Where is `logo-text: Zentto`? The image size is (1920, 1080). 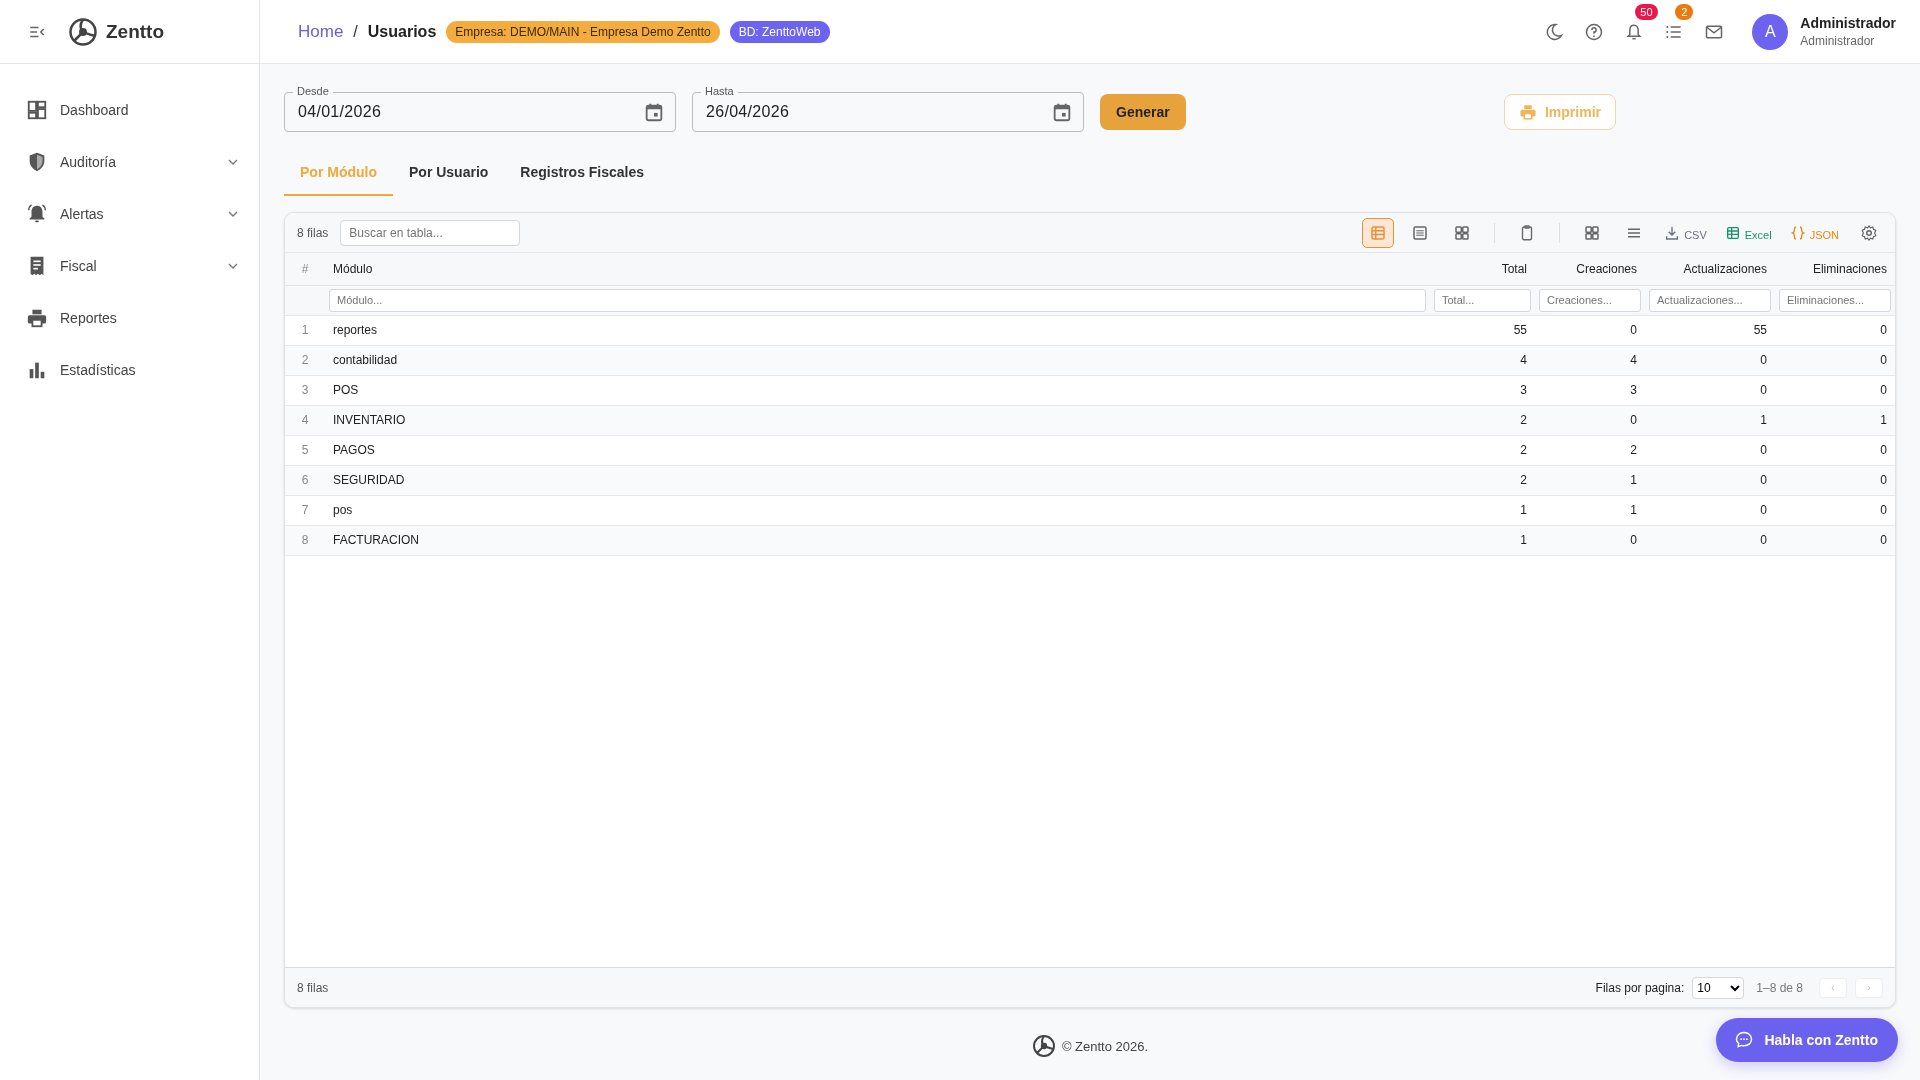
logo-text: Zentto is located at coordinates (135, 31).